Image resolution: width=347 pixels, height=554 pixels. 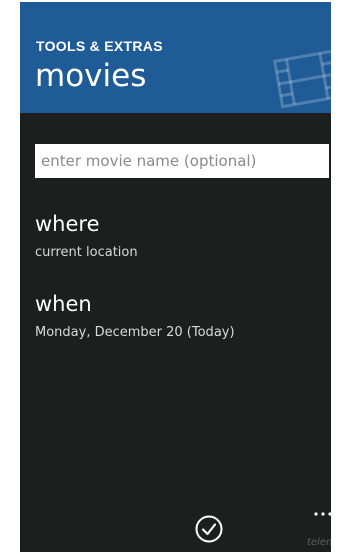 What do you see at coordinates (99, 46) in the screenshot?
I see `app-title: TOOLS & EXTRAS` at bounding box center [99, 46].